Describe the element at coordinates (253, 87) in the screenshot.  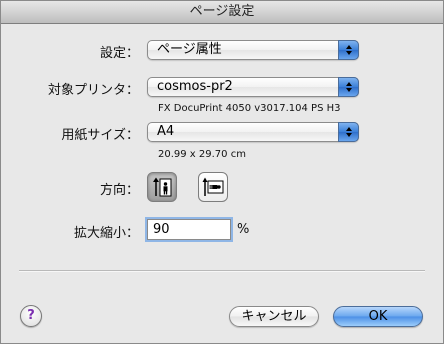
I see `printer-popup: cosmos-pr2` at that location.